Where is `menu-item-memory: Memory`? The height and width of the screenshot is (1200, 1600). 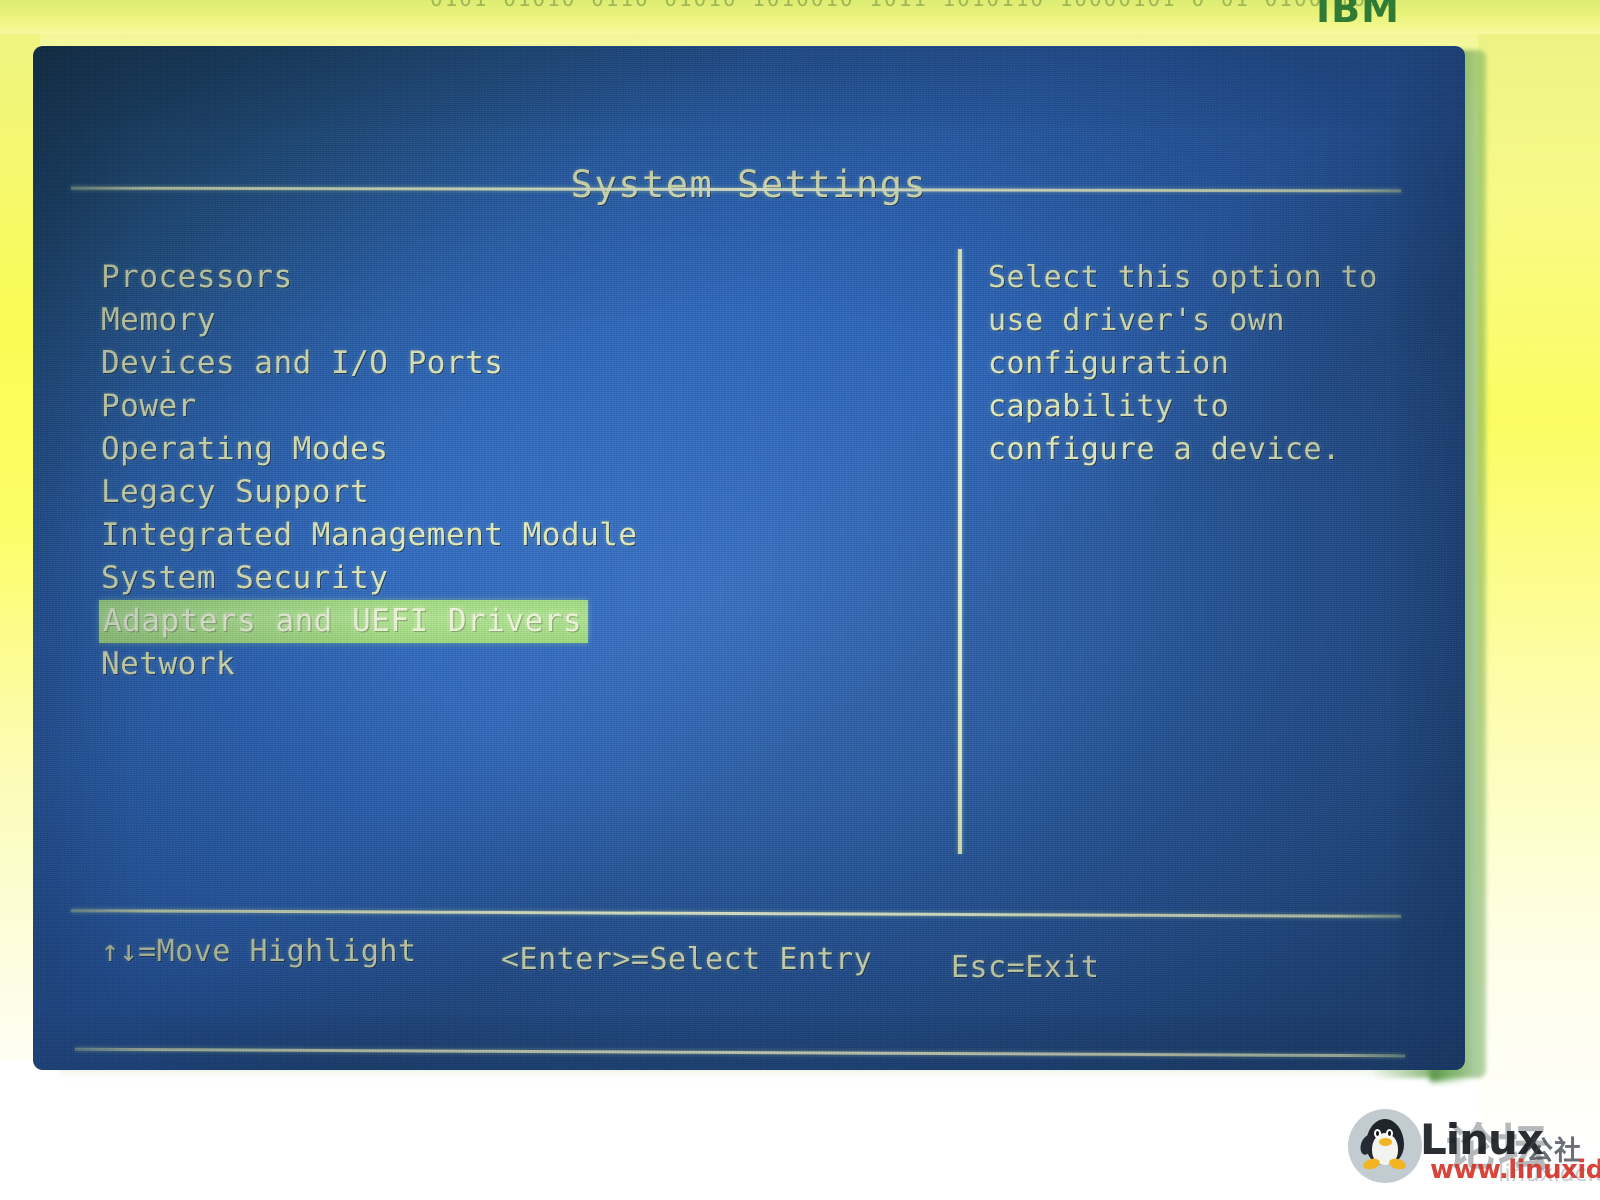 menu-item-memory: Memory is located at coordinates (514, 320).